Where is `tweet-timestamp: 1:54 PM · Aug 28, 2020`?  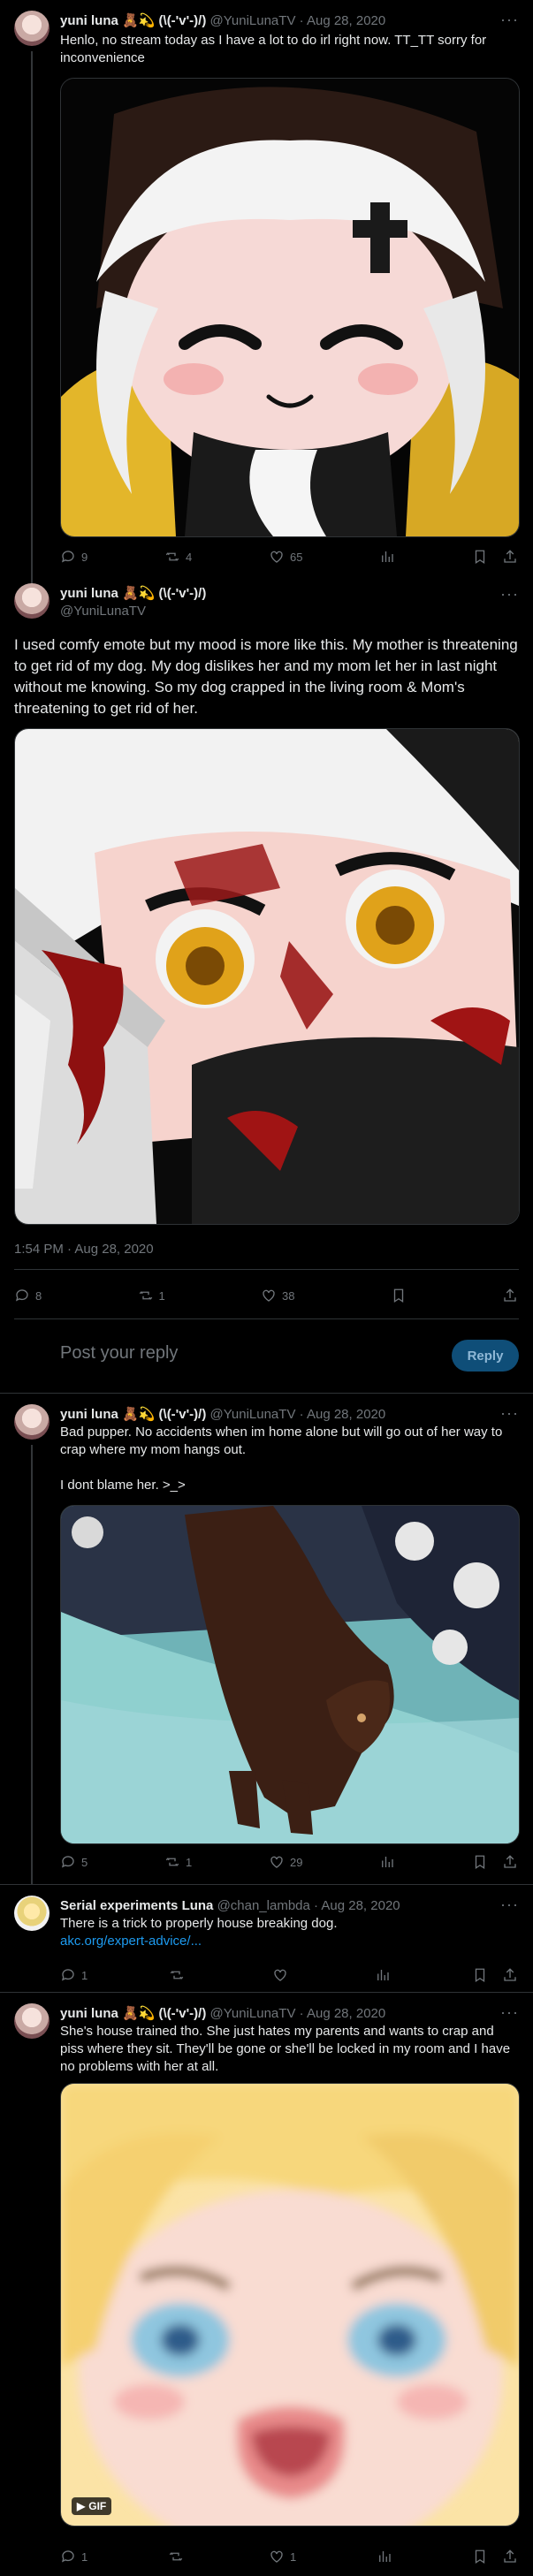
tweet-timestamp: 1:54 PM · Aug 28, 2020 is located at coordinates (84, 1249).